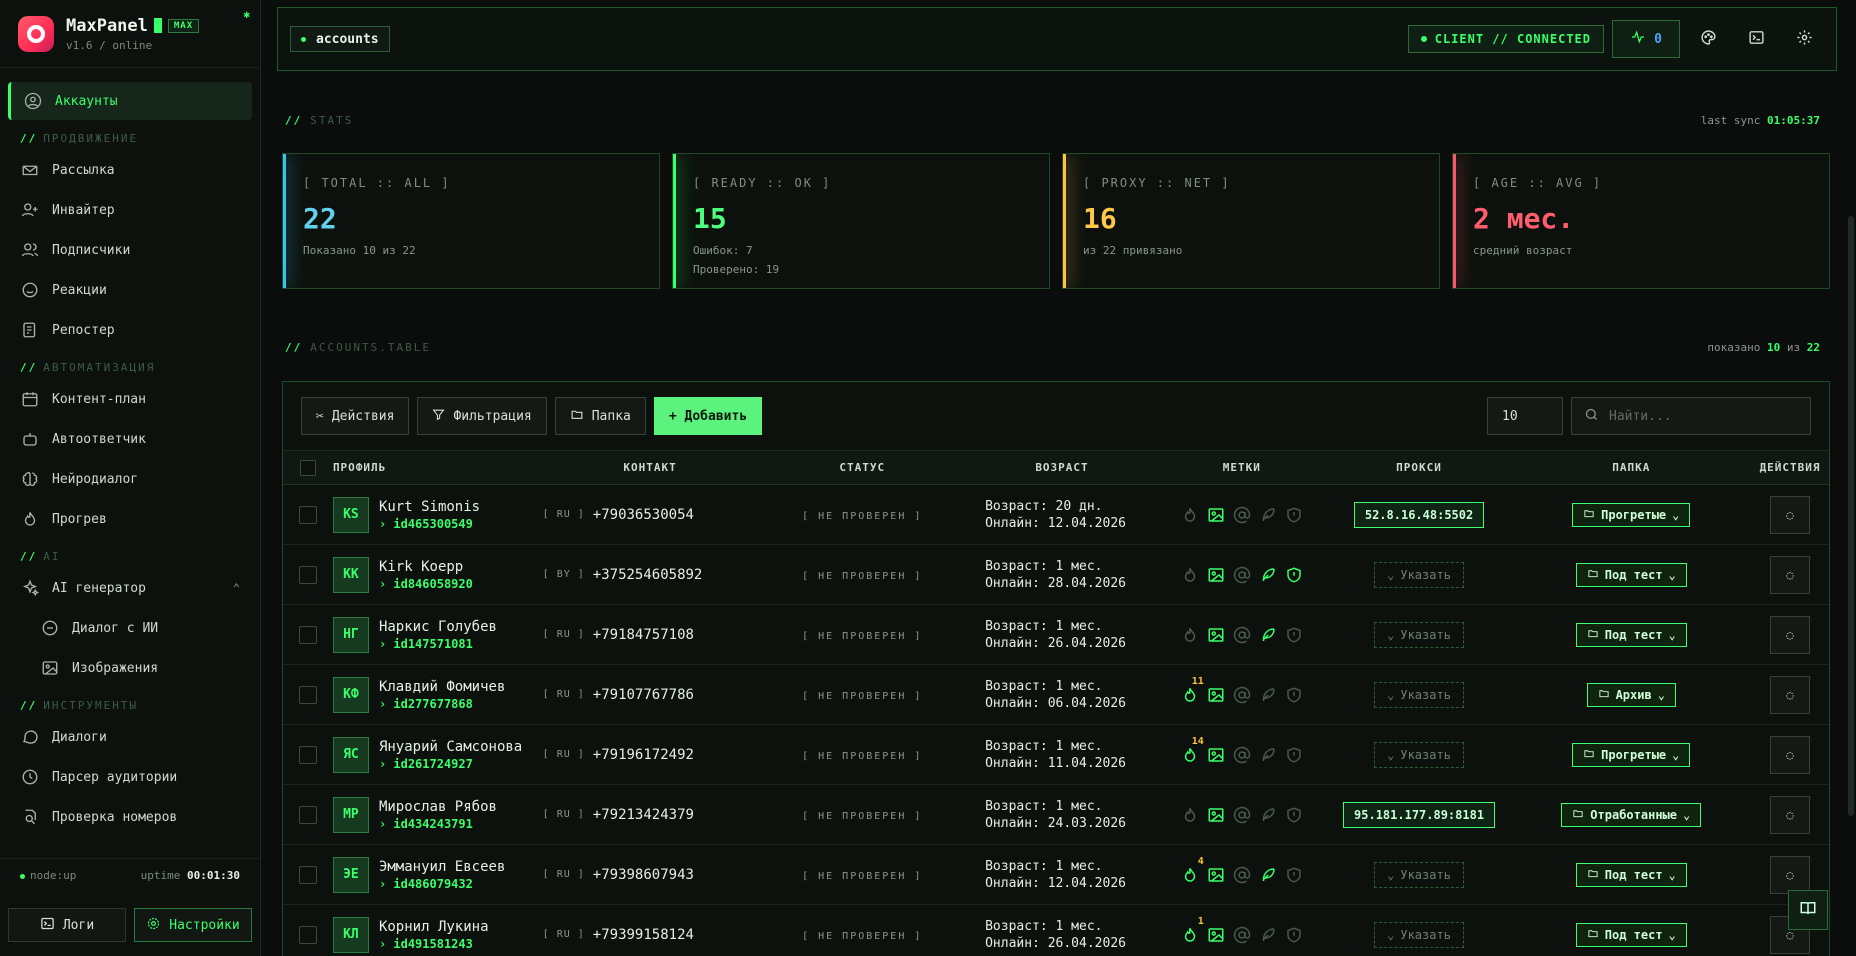 This screenshot has width=1856, height=956. Describe the element at coordinates (442, 704) in the screenshot. I see `profile-id: › id277677868` at that location.